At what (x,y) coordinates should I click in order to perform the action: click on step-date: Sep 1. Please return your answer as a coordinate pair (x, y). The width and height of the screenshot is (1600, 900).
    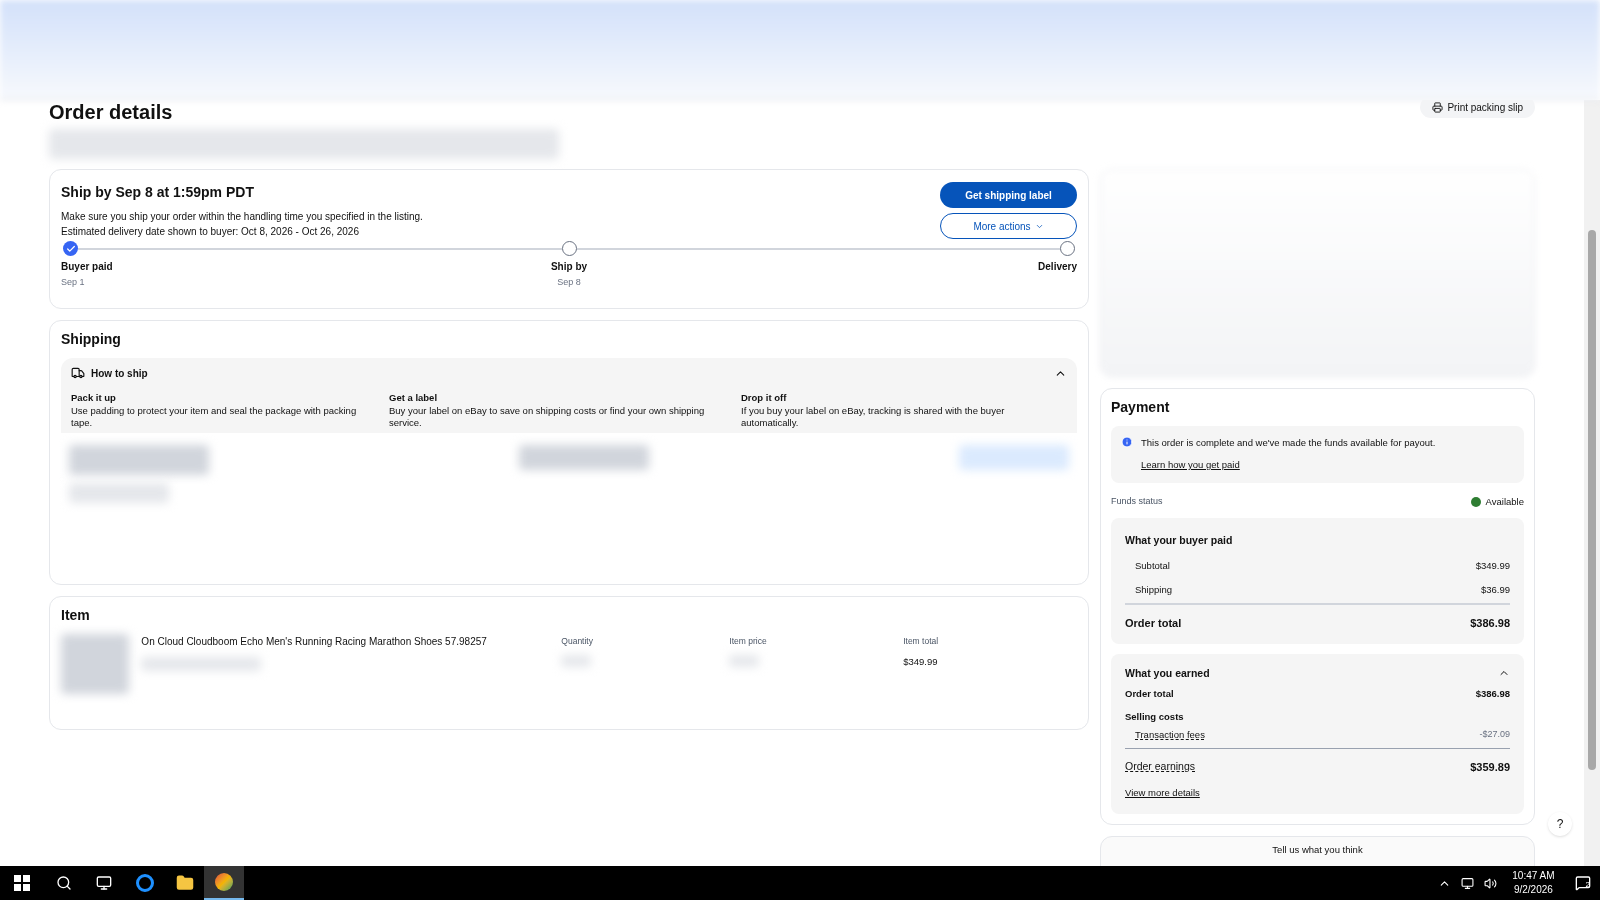
    Looking at the image, I should click on (73, 282).